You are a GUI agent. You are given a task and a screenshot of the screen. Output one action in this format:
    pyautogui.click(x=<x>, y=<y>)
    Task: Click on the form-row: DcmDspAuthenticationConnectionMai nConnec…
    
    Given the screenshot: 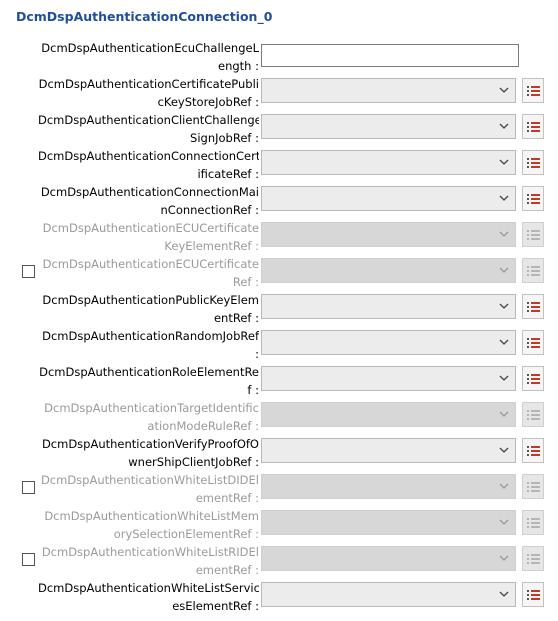 What is the action you would take?
    pyautogui.click(x=279, y=199)
    